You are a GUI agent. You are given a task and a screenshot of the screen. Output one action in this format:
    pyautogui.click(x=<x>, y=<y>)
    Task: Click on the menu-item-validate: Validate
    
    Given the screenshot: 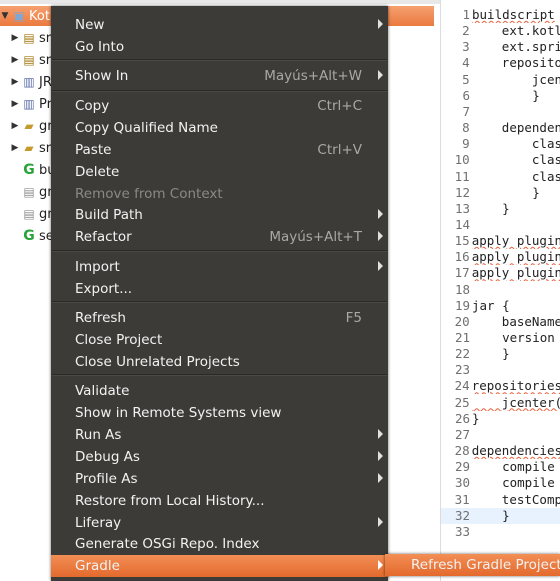 What is the action you would take?
    pyautogui.click(x=219, y=391)
    